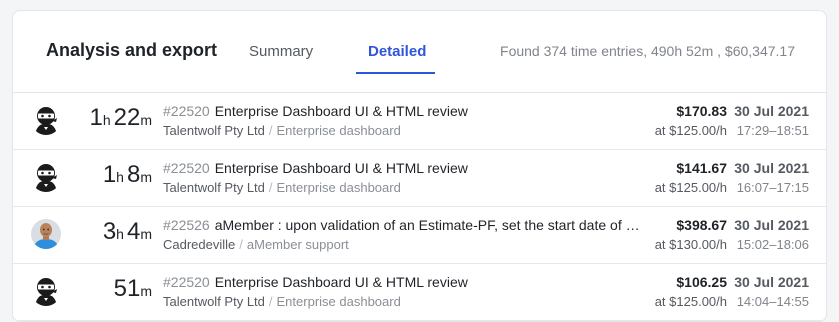 The image size is (839, 322). Describe the element at coordinates (397, 51) in the screenshot. I see `tab-detailed: Detailed` at that location.